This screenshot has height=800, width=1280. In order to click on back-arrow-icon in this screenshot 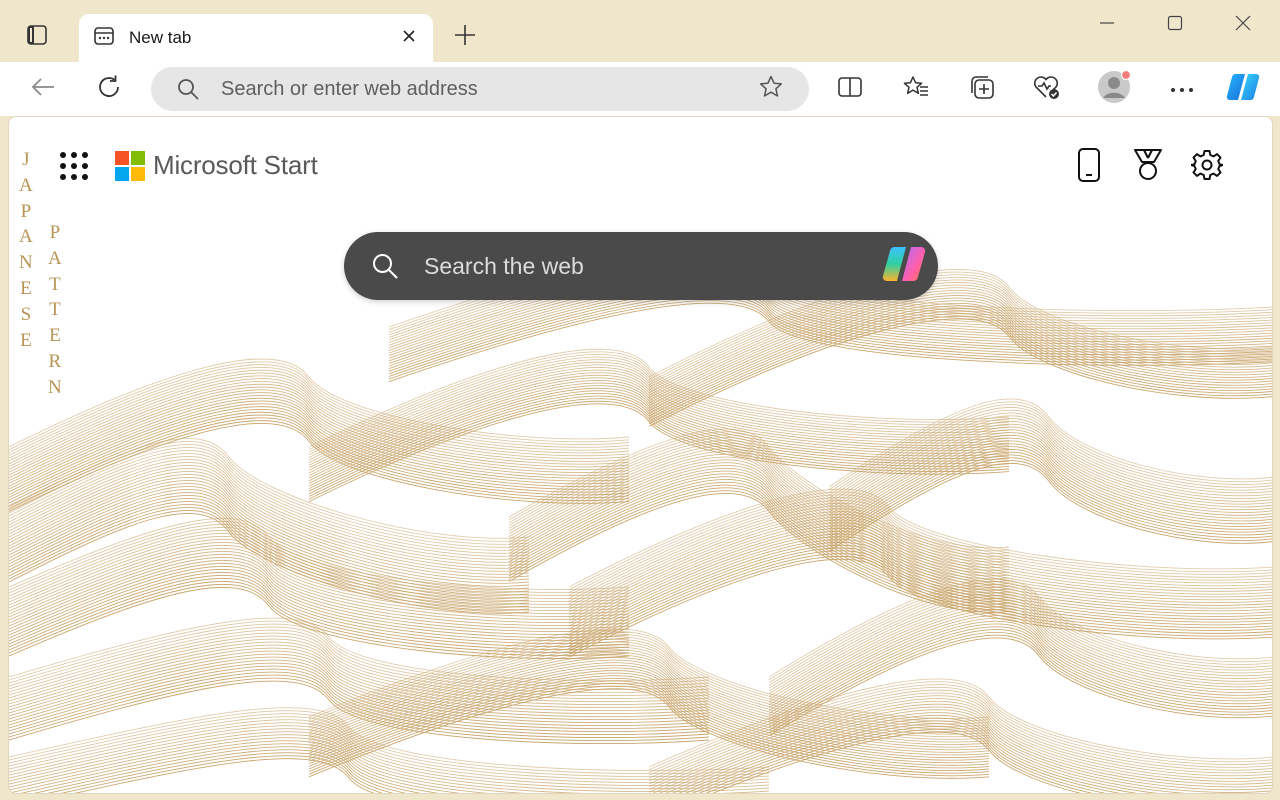, I will do `click(43, 89)`.